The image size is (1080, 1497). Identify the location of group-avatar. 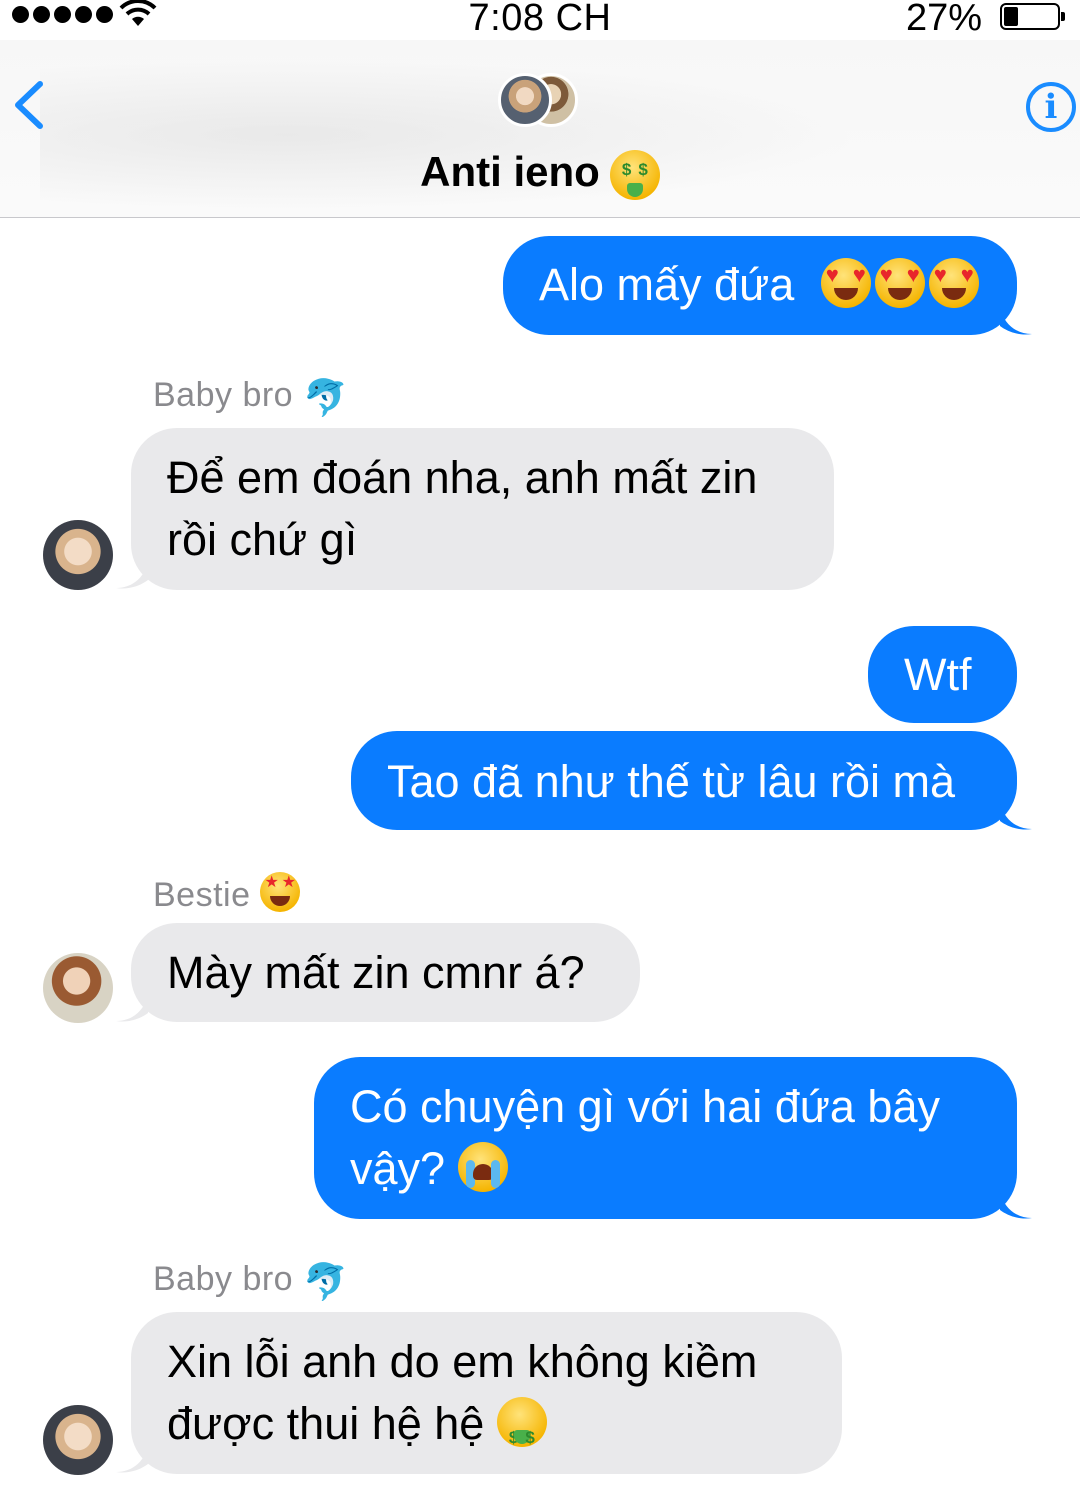
(540, 101).